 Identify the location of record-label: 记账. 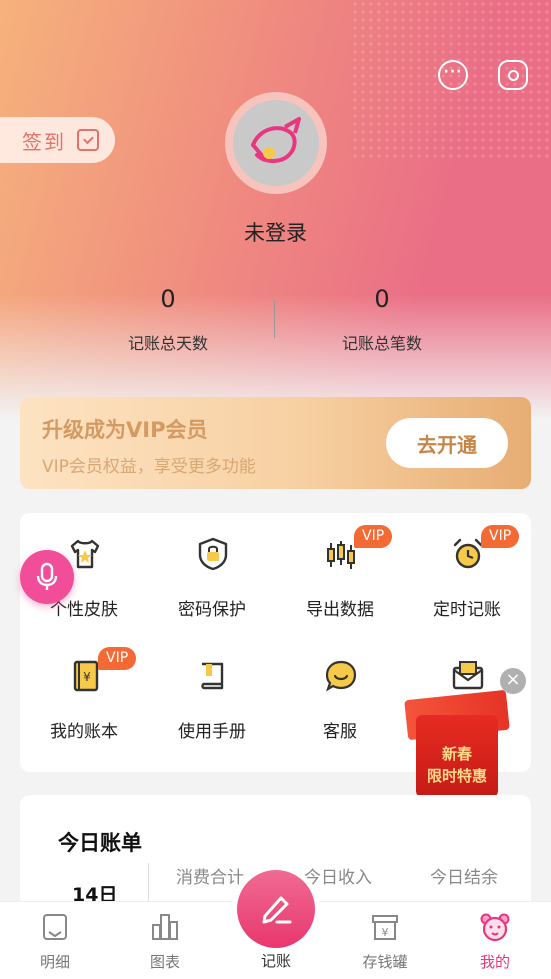
(276, 960).